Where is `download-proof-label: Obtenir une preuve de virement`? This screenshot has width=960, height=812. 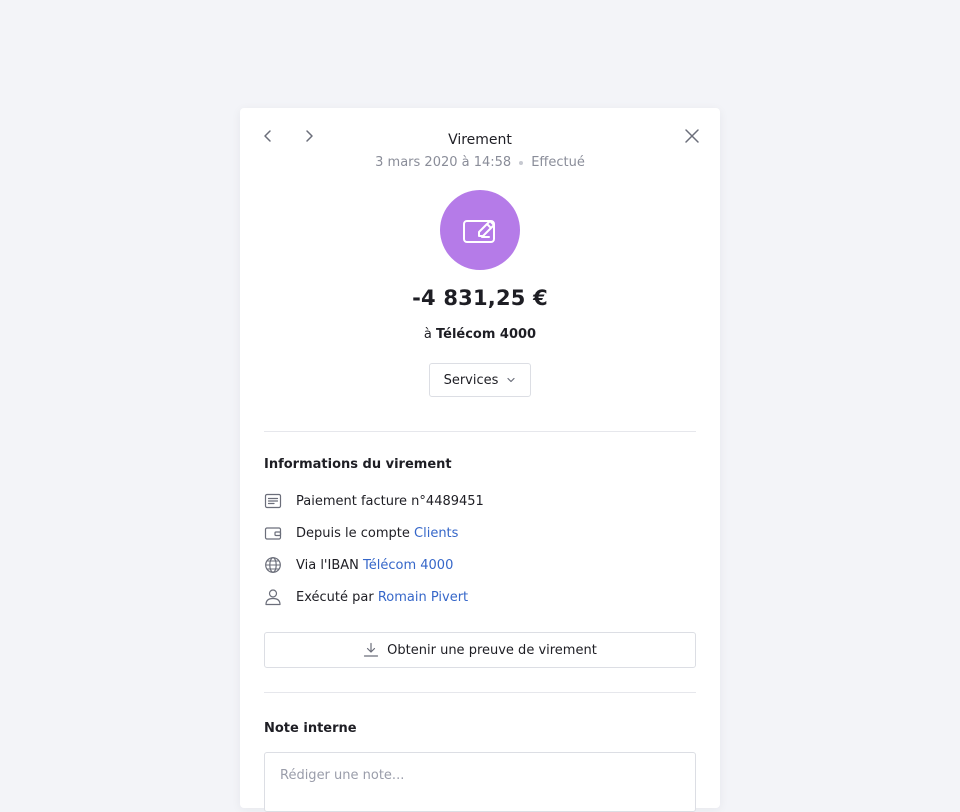 download-proof-label: Obtenir une preuve de virement is located at coordinates (492, 650).